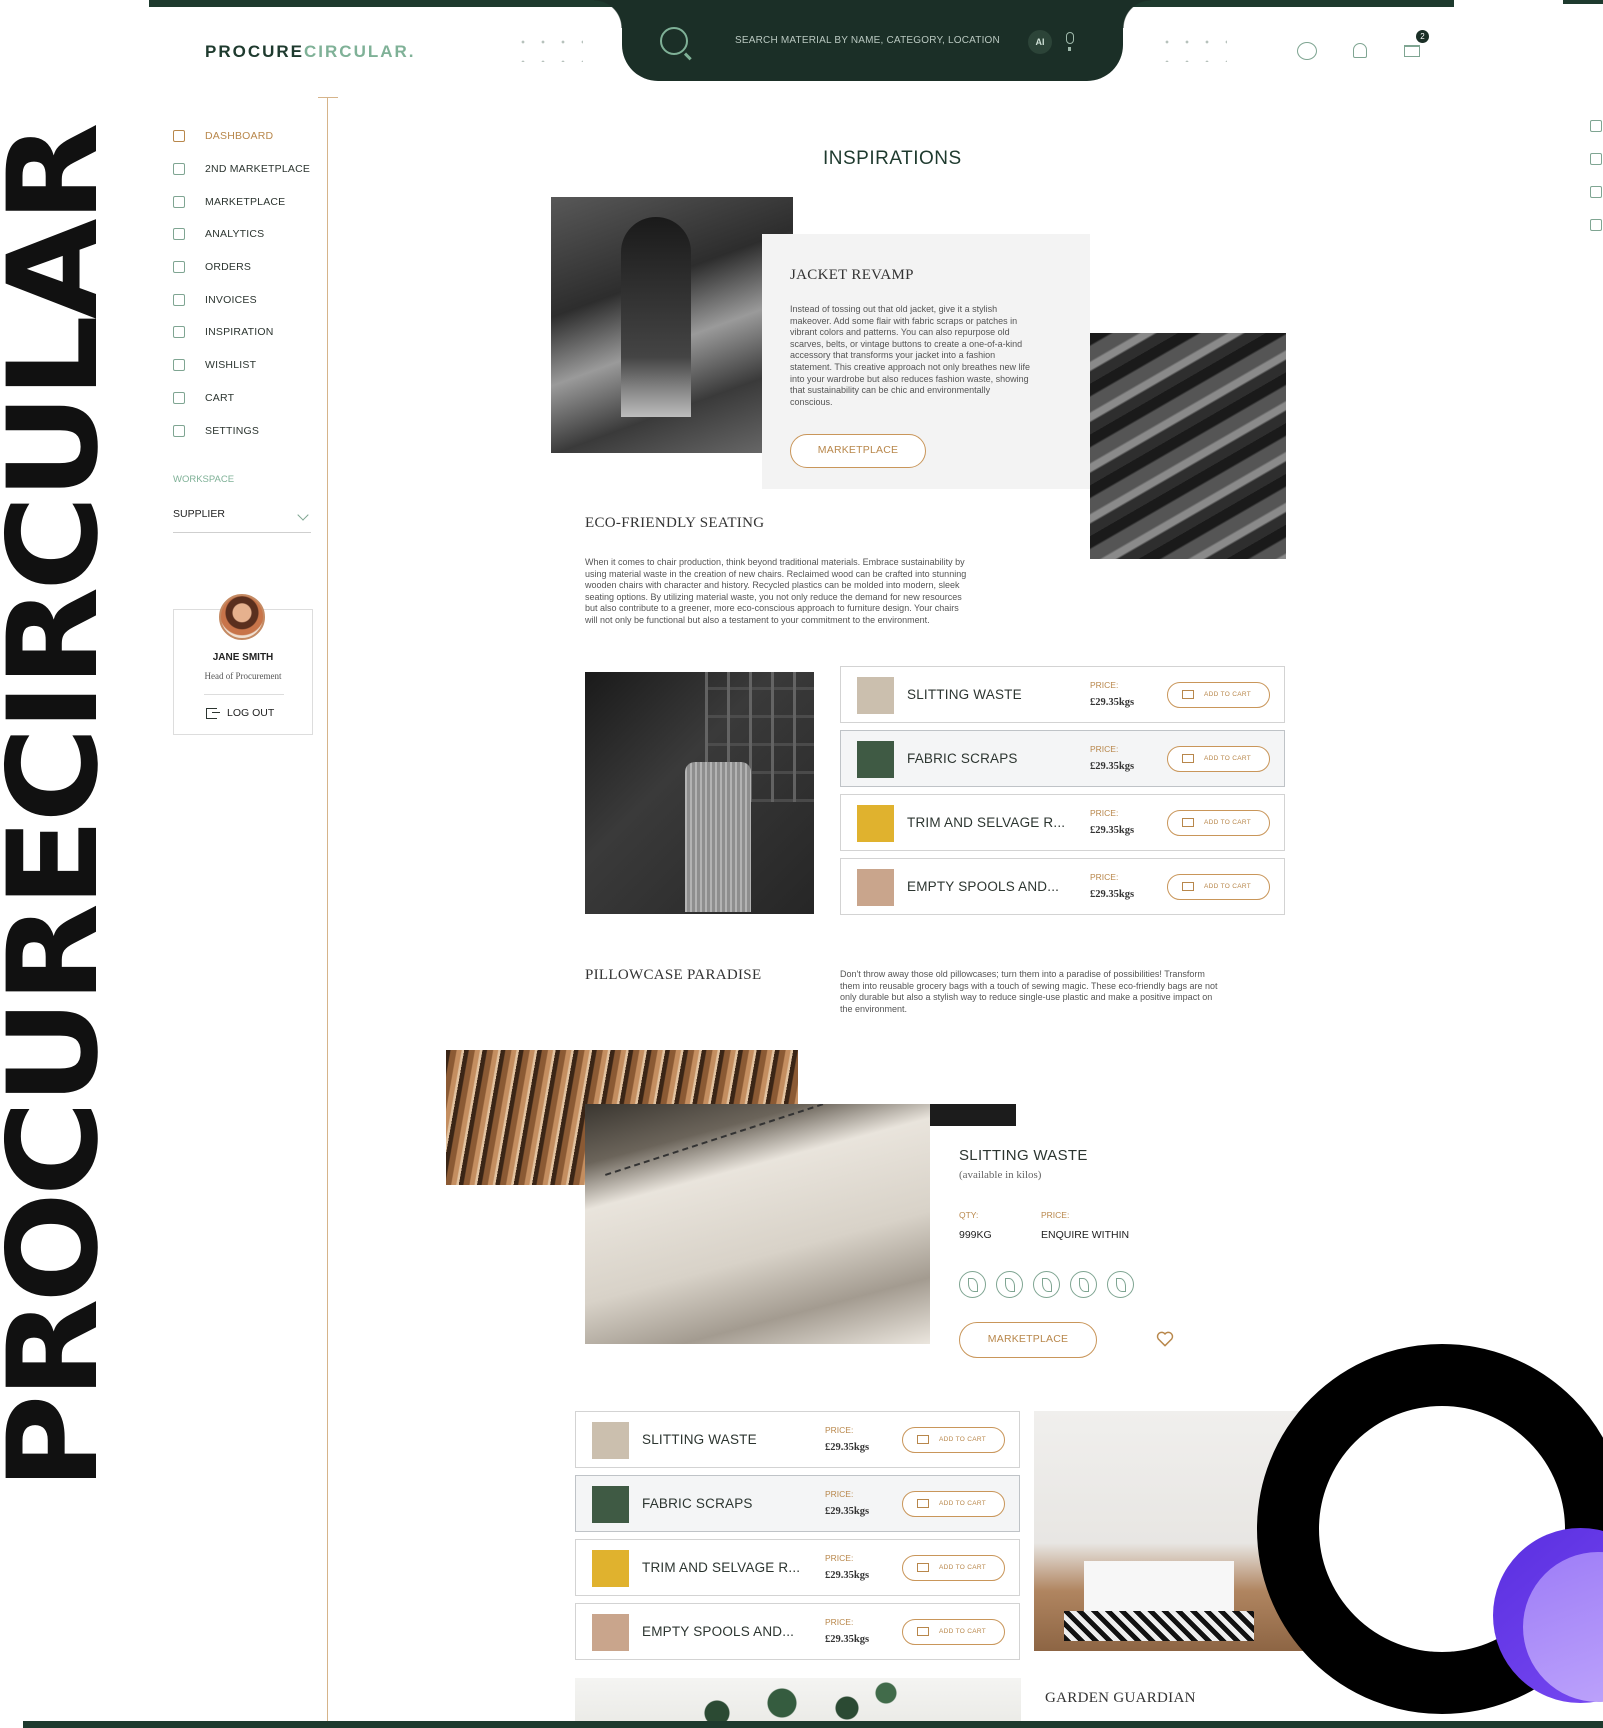 The image size is (1603, 1728). Describe the element at coordinates (327, 912) in the screenshot. I see `sidebar-divider` at that location.